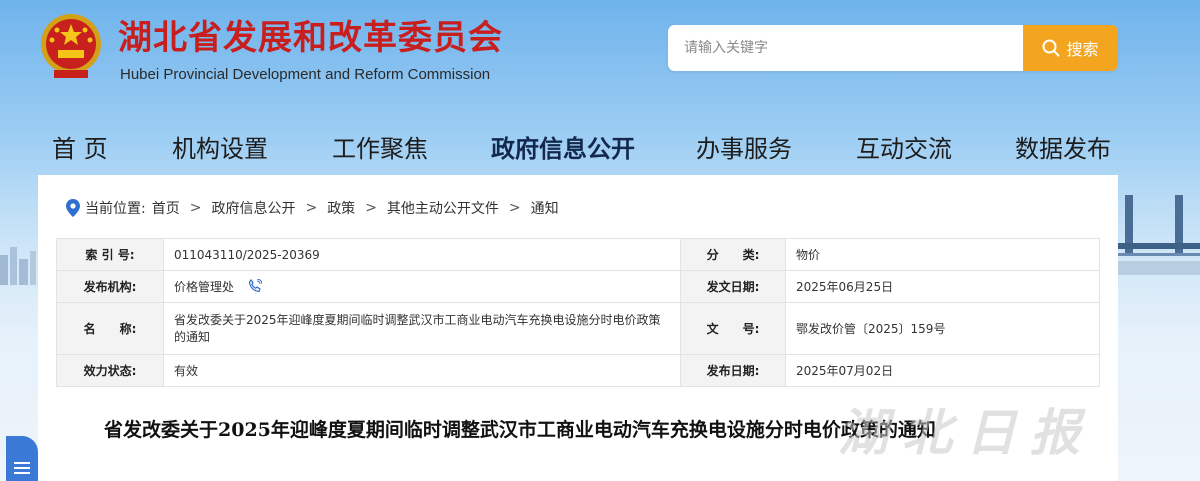  I want to click on category-label: 分 类:, so click(733, 254).